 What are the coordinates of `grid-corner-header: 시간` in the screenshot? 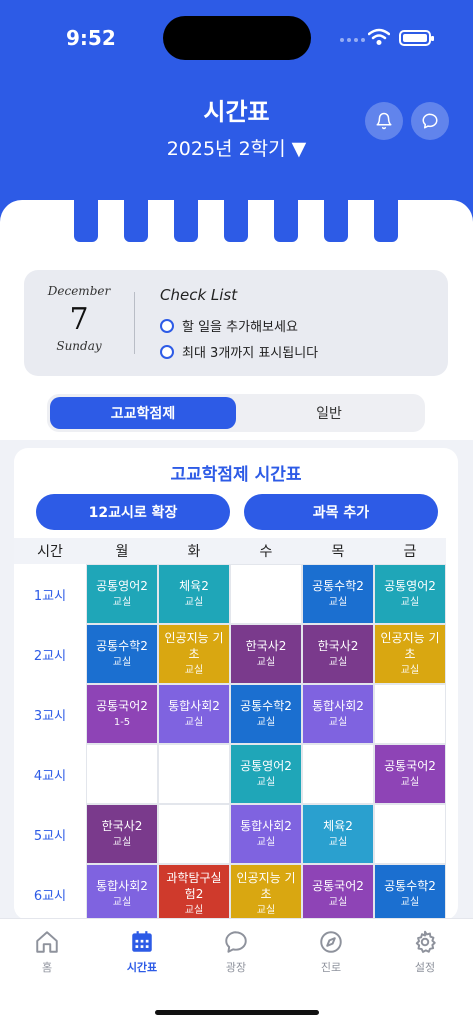 It's located at (50, 551).